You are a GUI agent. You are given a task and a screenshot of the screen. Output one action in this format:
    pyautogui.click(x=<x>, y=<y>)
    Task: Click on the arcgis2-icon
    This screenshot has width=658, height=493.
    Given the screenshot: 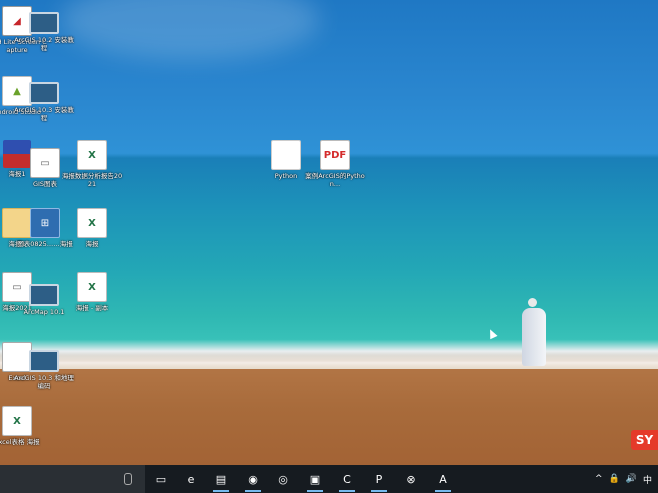 What is the action you would take?
    pyautogui.click(x=44, y=93)
    